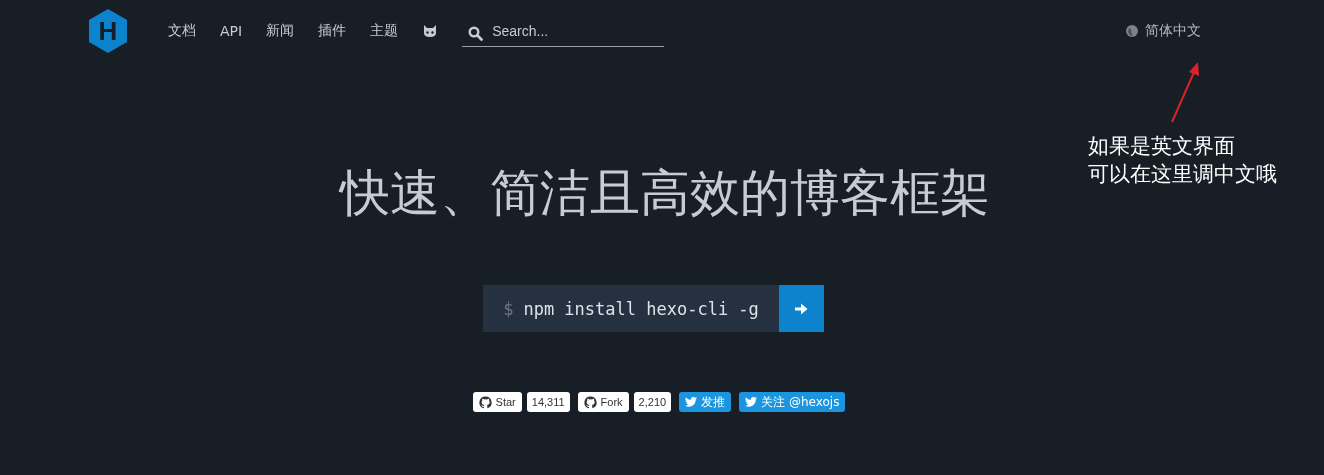  What do you see at coordinates (280, 31) in the screenshot?
I see `nav-link: 新闻` at bounding box center [280, 31].